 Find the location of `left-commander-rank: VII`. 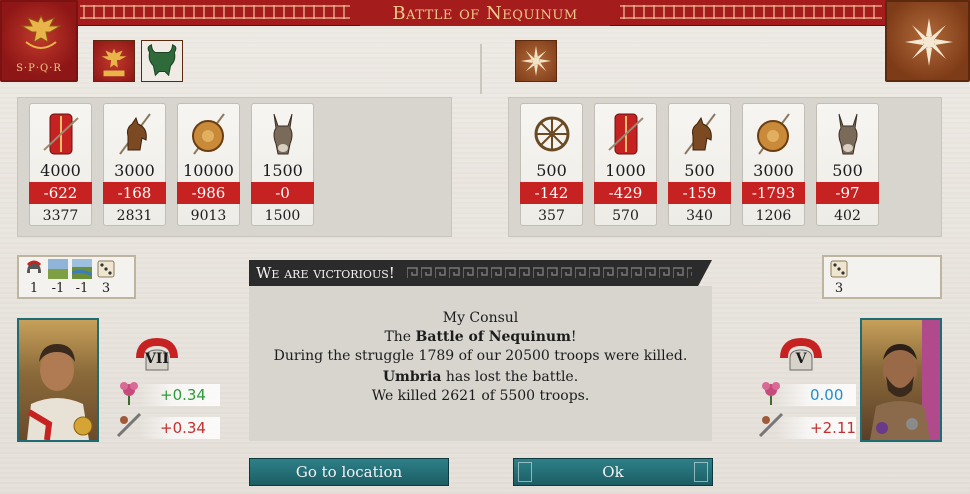

left-commander-rank: VII is located at coordinates (157, 356).